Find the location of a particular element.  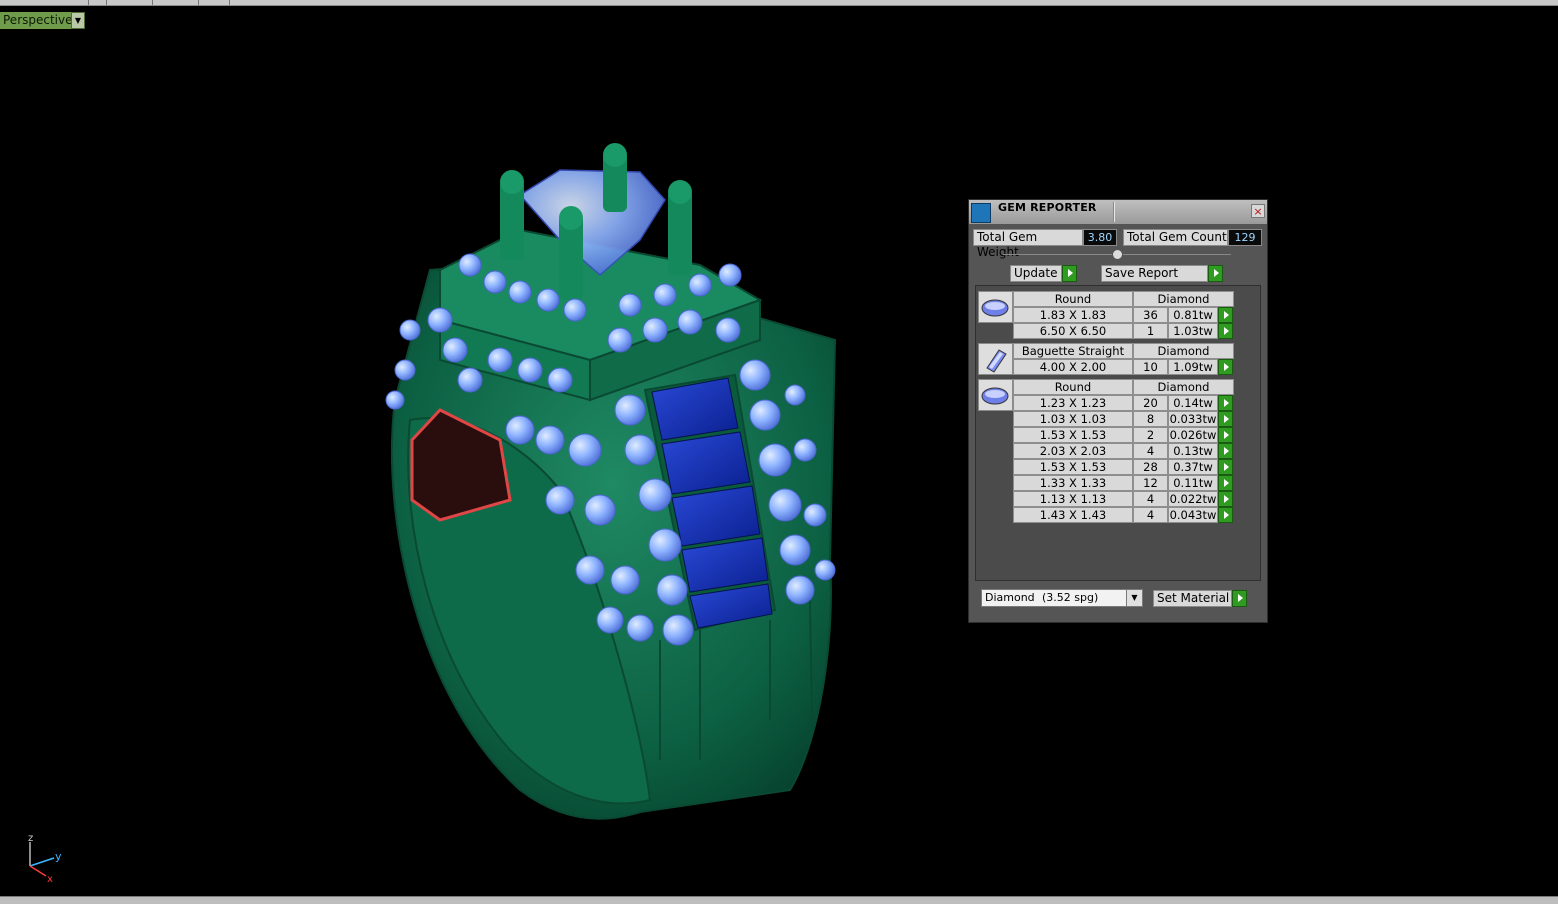

gem-count: 36 is located at coordinates (1150, 315).